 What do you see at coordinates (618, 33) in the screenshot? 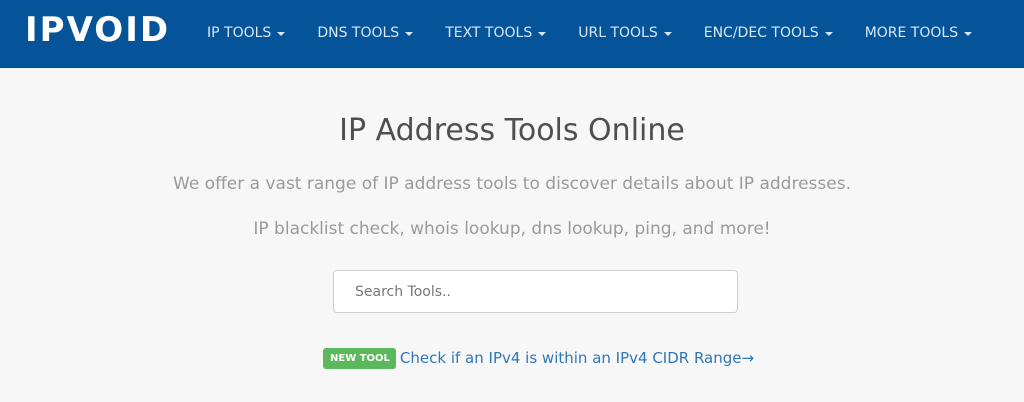
I see `nav-url-tools-label: URL TOOLS` at bounding box center [618, 33].